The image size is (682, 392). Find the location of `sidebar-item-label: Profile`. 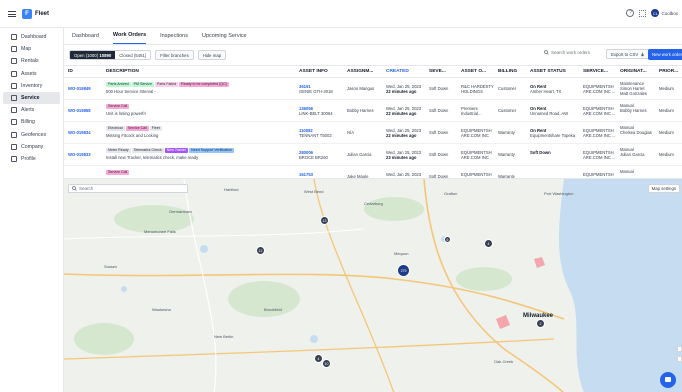

sidebar-item-label: Profile is located at coordinates (28, 158).